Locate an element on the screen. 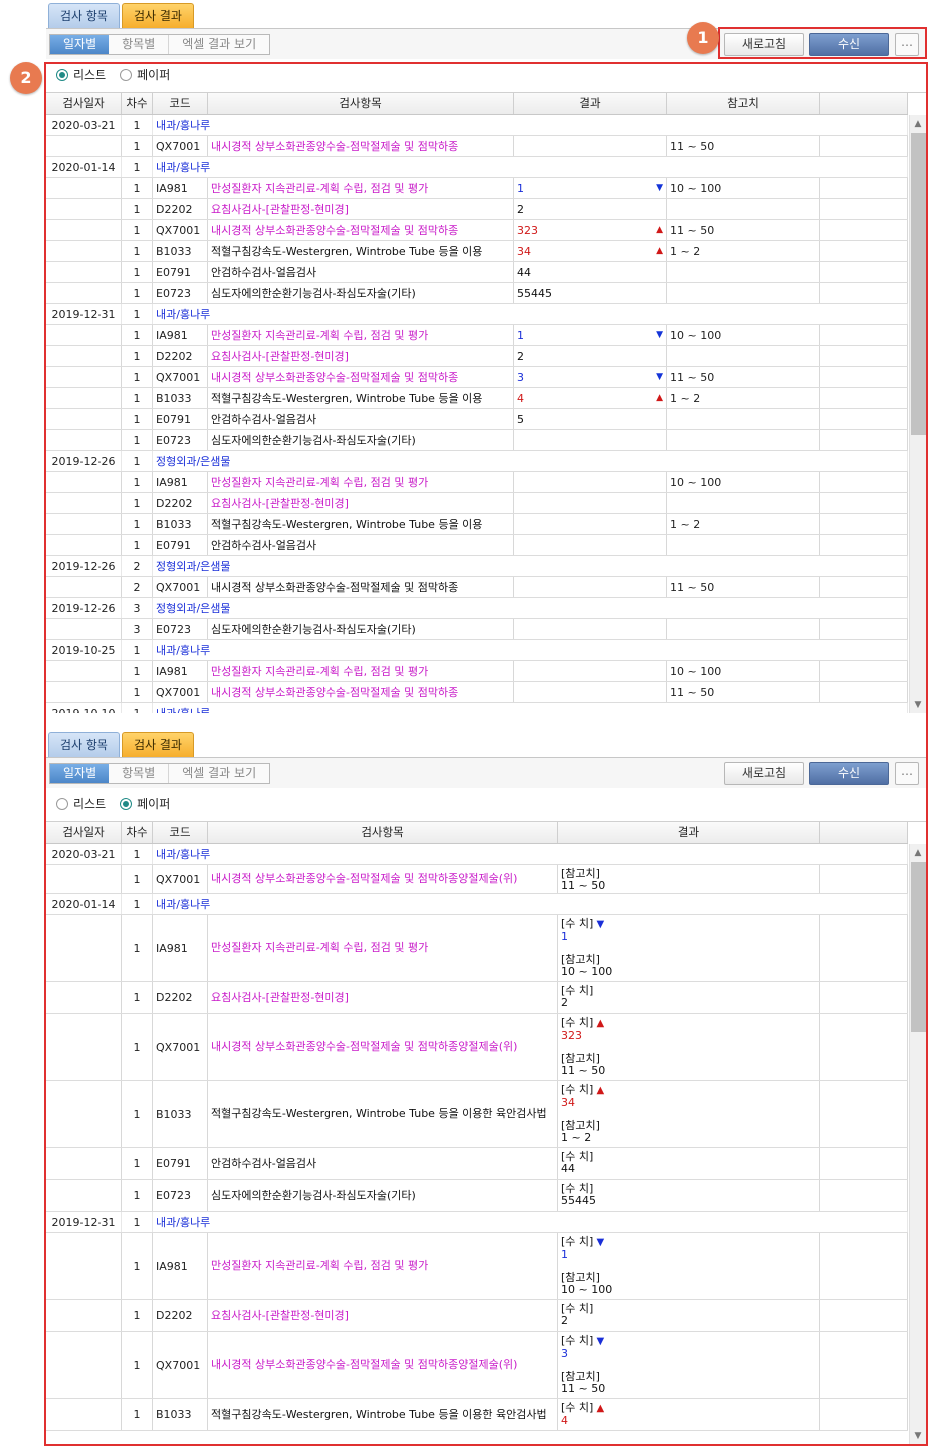  table-row: 1 E0791 안검하수검사-얼음검사 5 is located at coordinates (477, 419).